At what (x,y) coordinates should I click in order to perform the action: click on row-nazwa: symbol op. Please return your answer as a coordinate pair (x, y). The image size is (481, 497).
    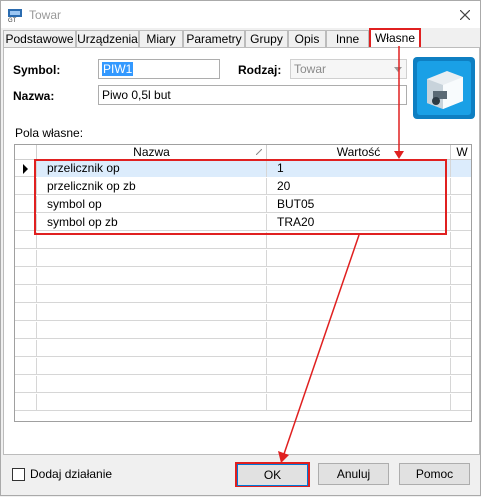
    Looking at the image, I should click on (152, 204).